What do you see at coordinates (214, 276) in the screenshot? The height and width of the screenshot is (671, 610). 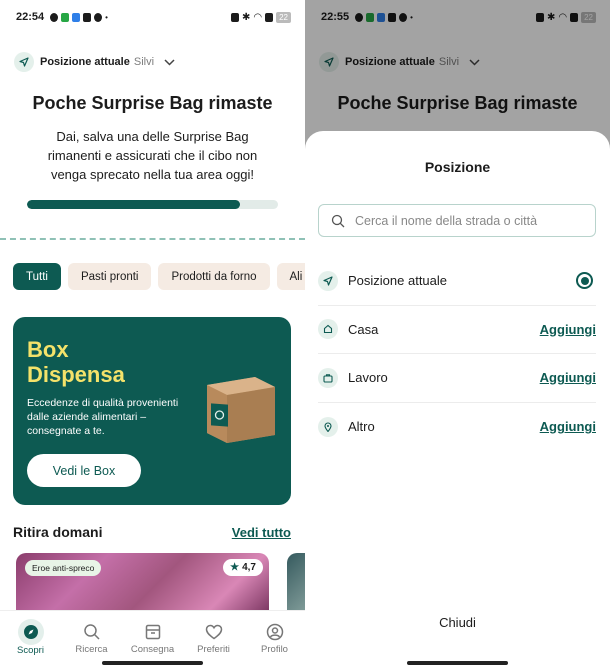 I see `chip-prodotti-da-forno: Prodotti da forno` at bounding box center [214, 276].